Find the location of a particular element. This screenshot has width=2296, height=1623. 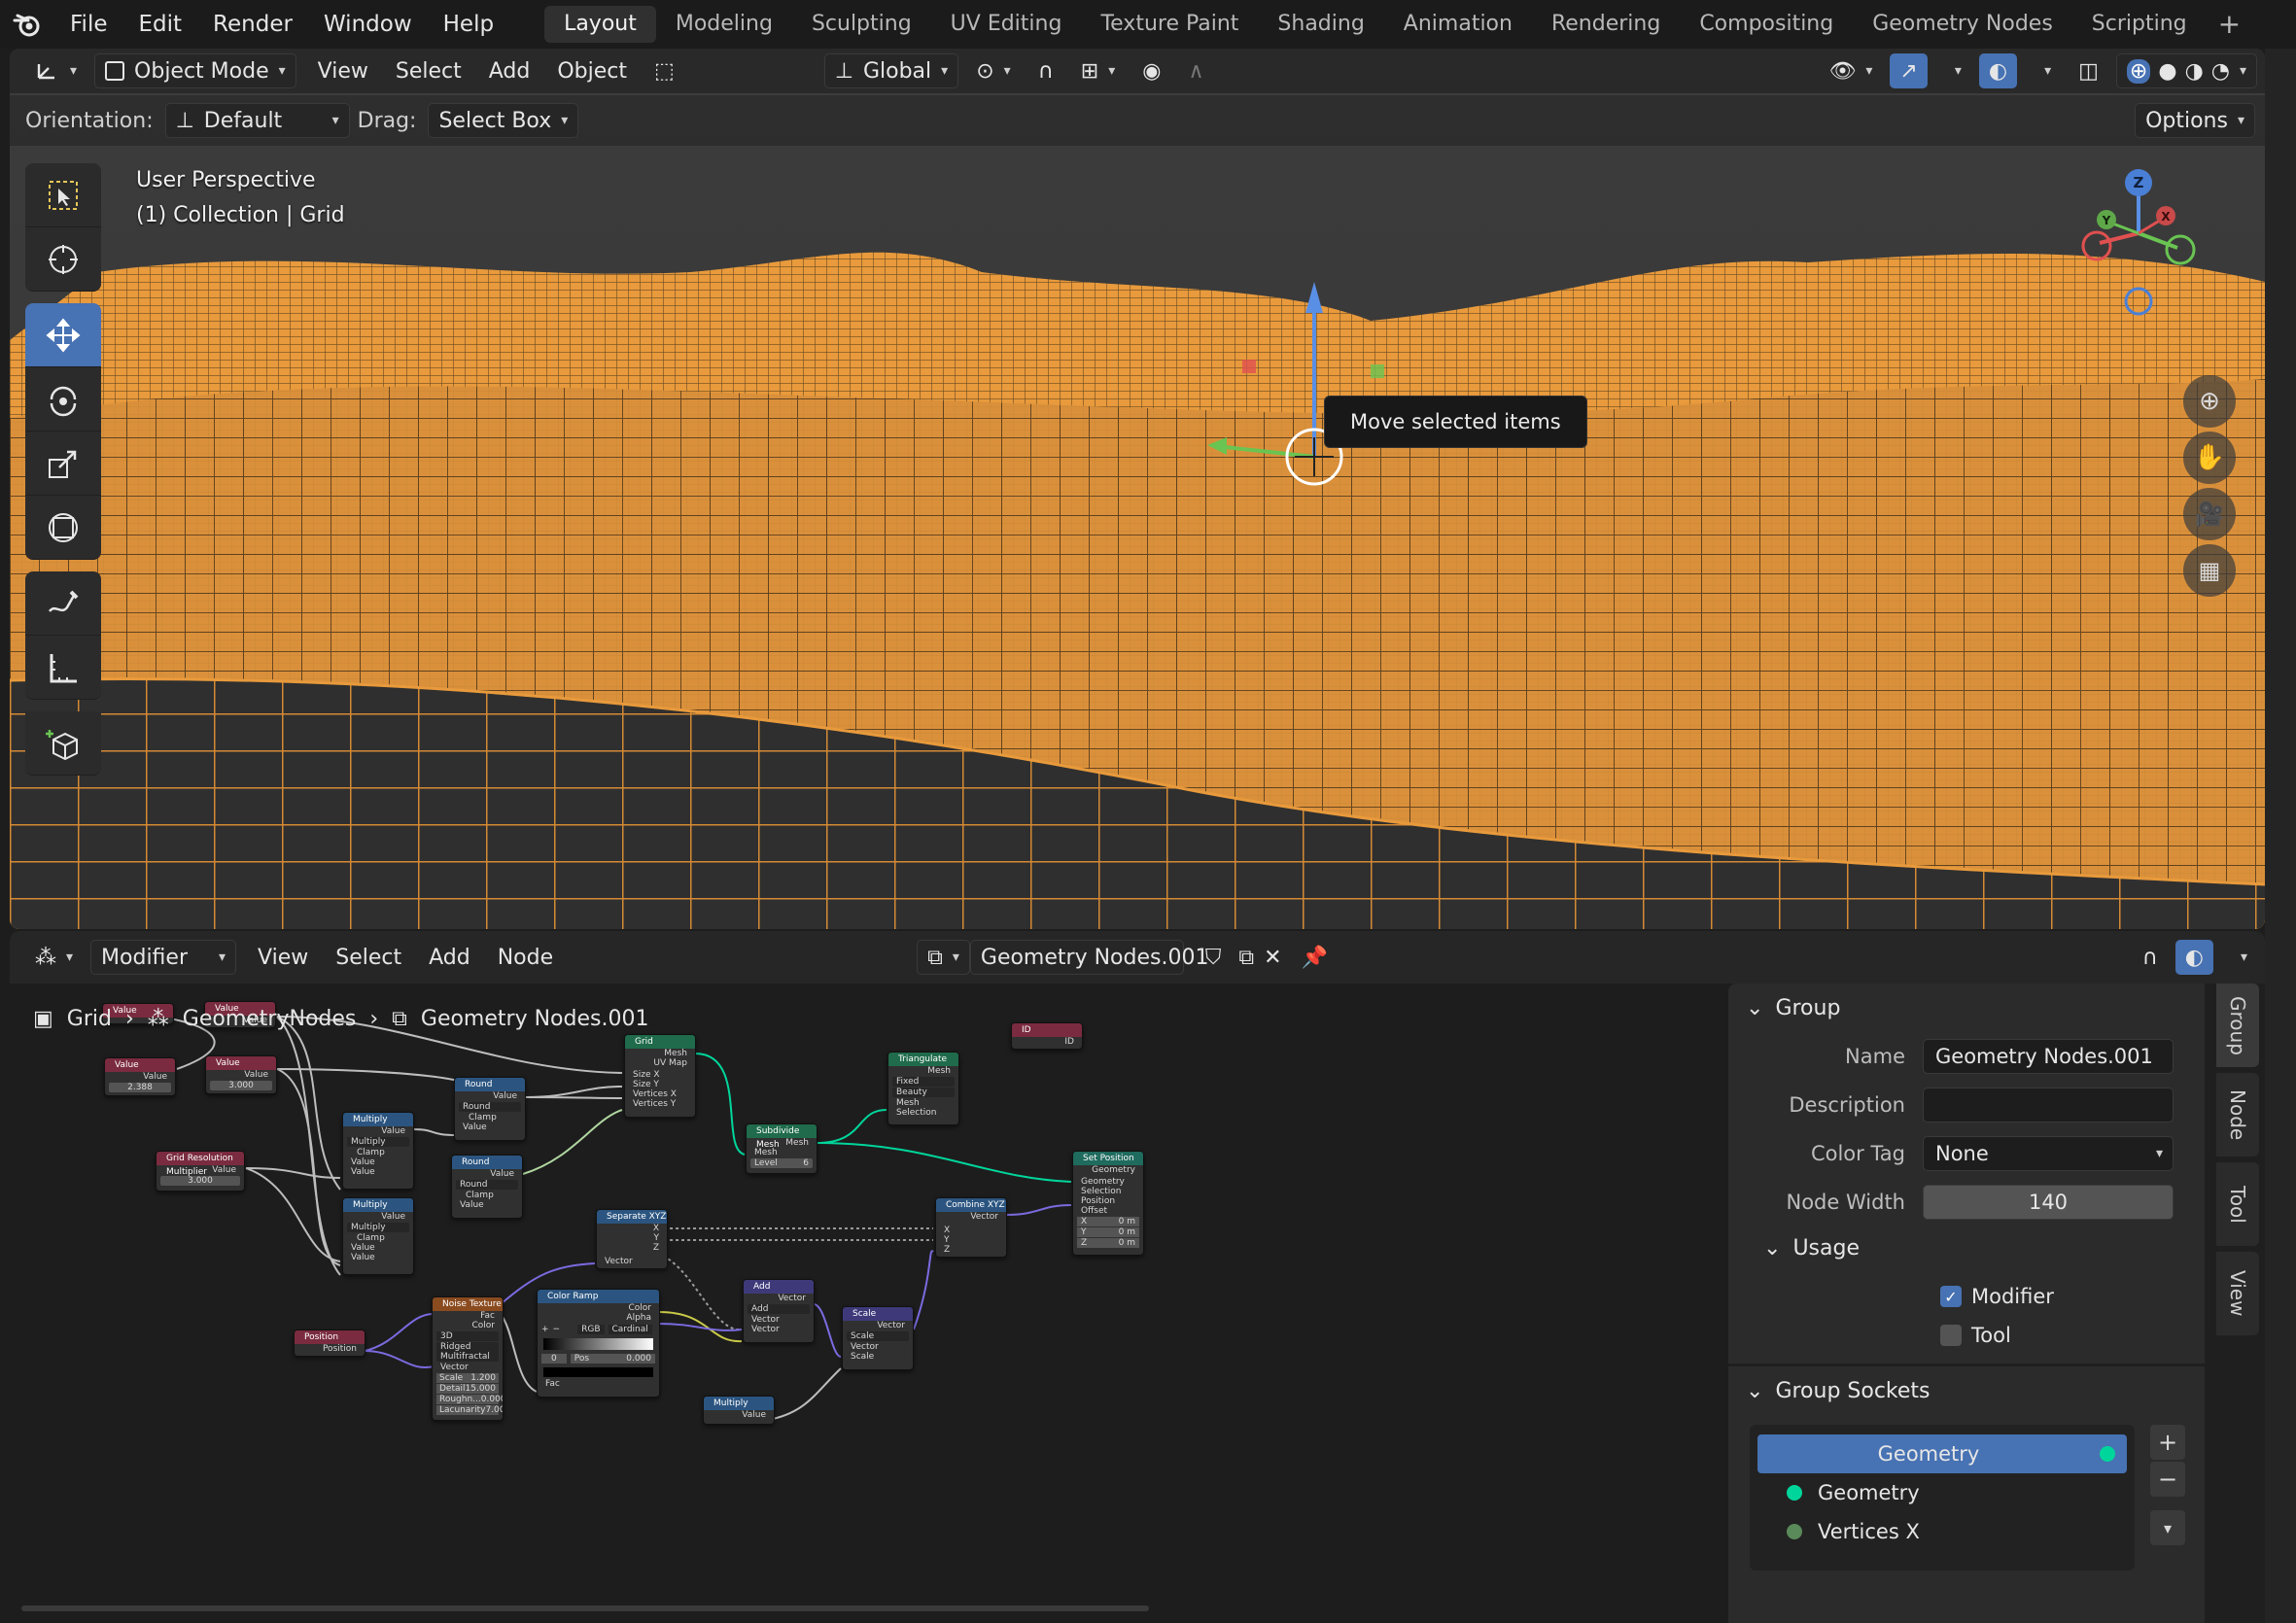

sidebar-tab-group: Group is located at coordinates (2237, 1025).